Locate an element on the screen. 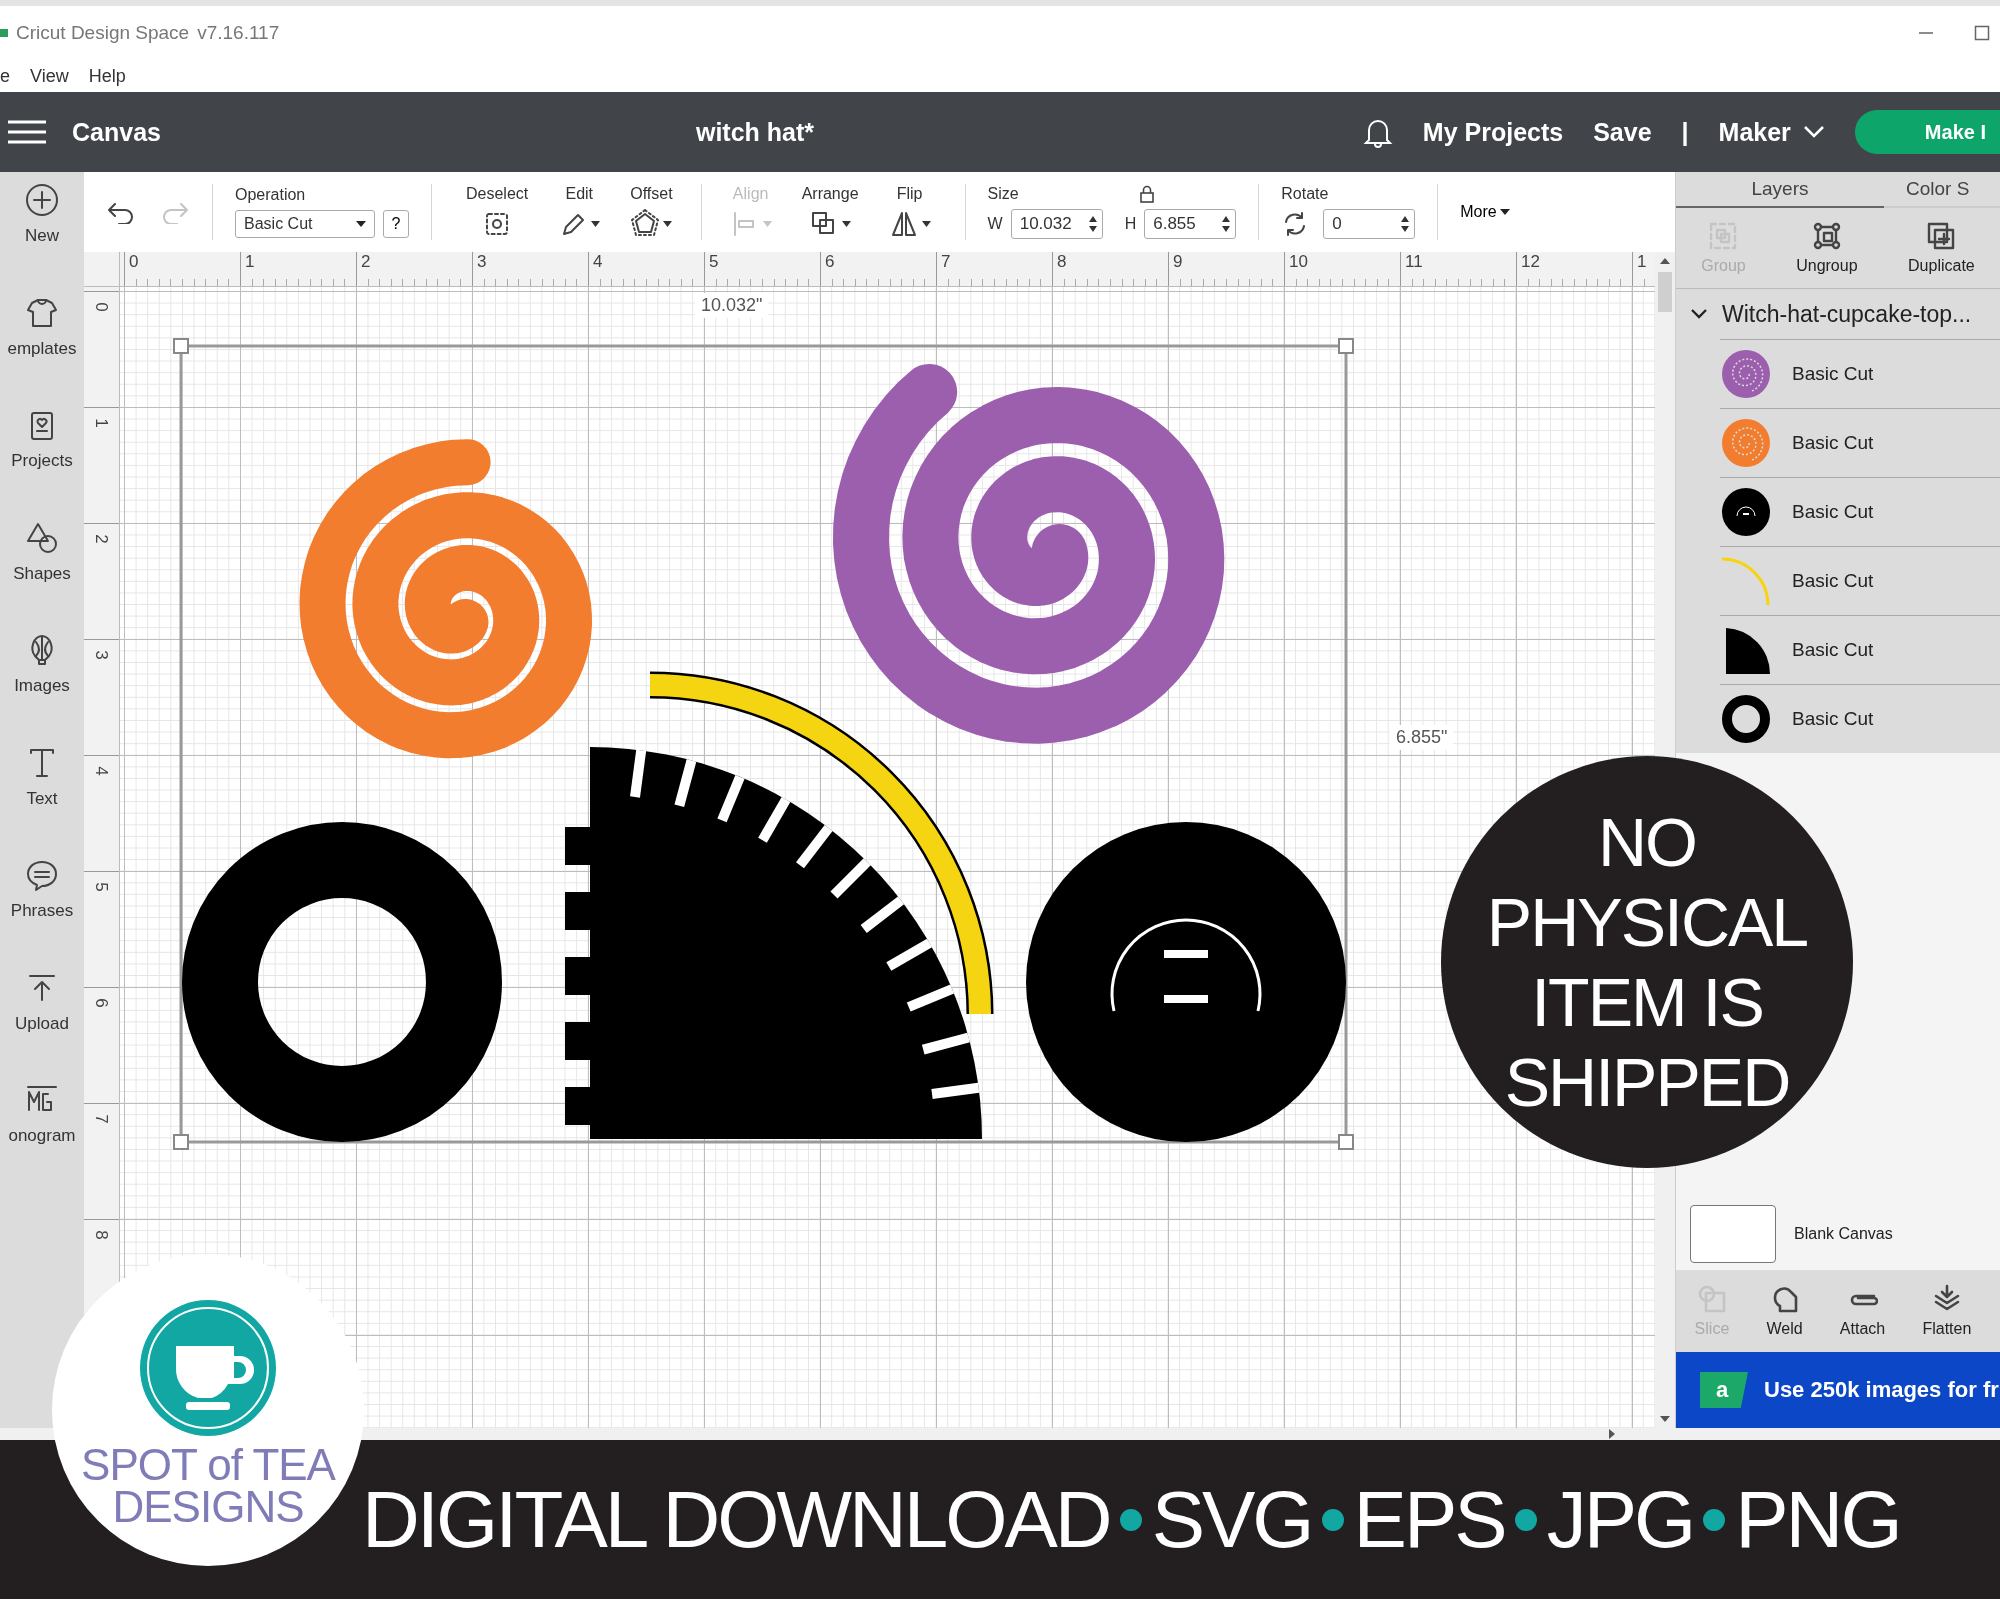  operation-dropdown: Basic Cut is located at coordinates (305, 224).